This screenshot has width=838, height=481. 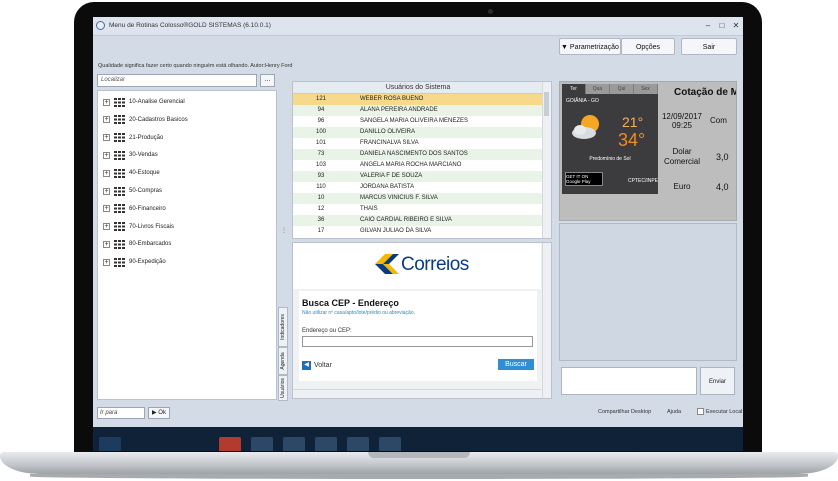 What do you see at coordinates (130, 155) in the screenshot?
I see `tree-item: +30-Vendas` at bounding box center [130, 155].